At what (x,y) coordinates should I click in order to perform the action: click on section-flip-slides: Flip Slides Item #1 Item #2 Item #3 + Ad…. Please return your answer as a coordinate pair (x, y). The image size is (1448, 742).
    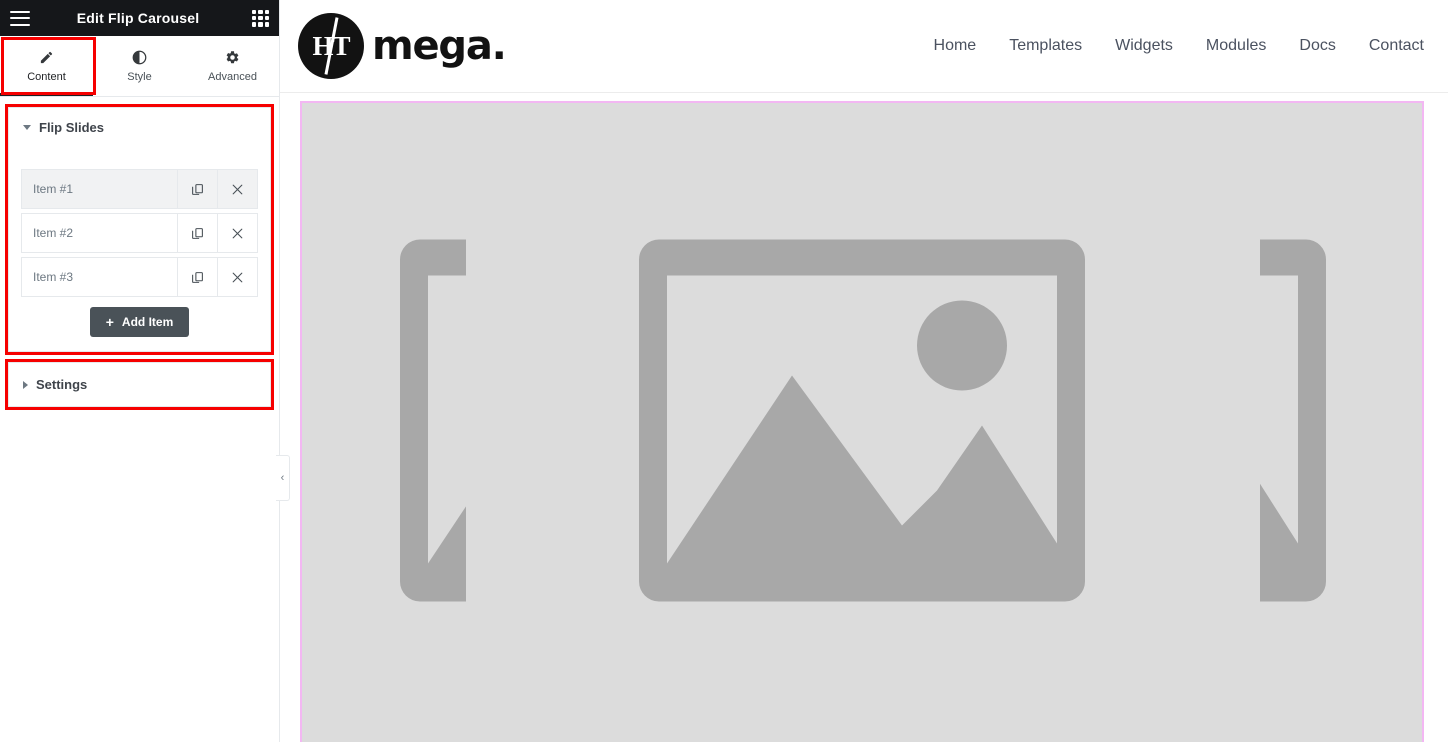
    Looking at the image, I should click on (139, 229).